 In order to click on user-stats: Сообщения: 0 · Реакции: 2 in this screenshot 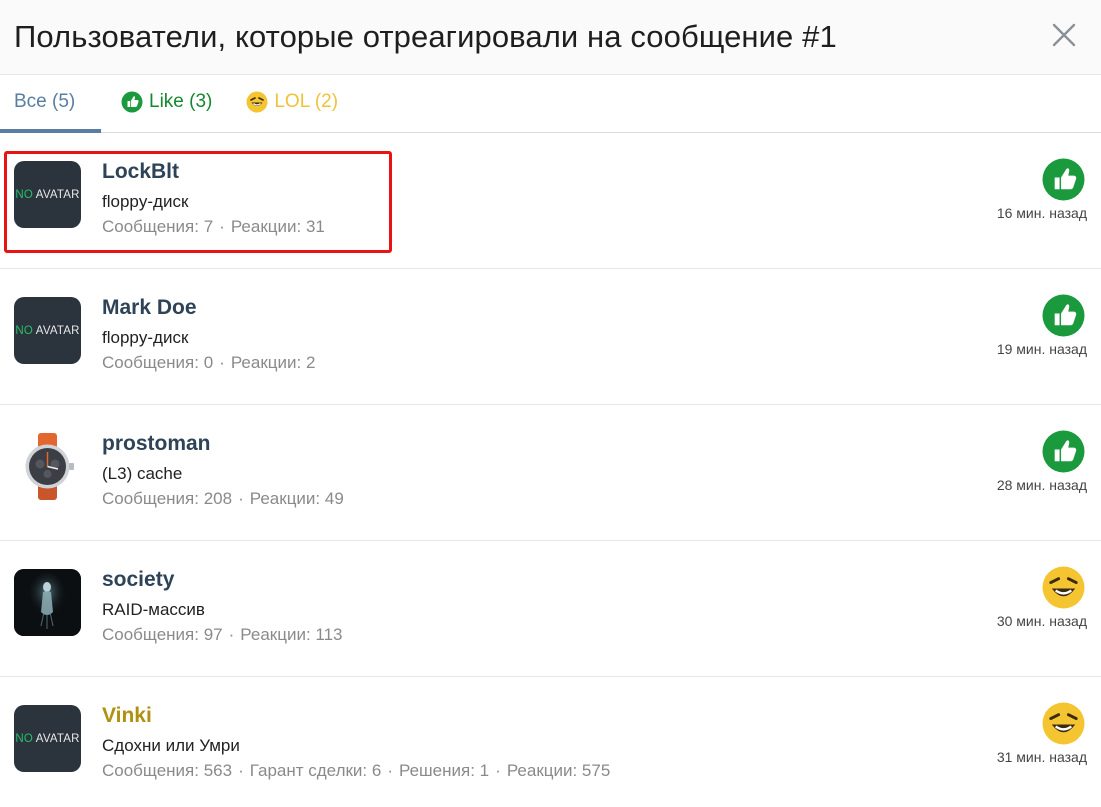, I will do `click(209, 362)`.